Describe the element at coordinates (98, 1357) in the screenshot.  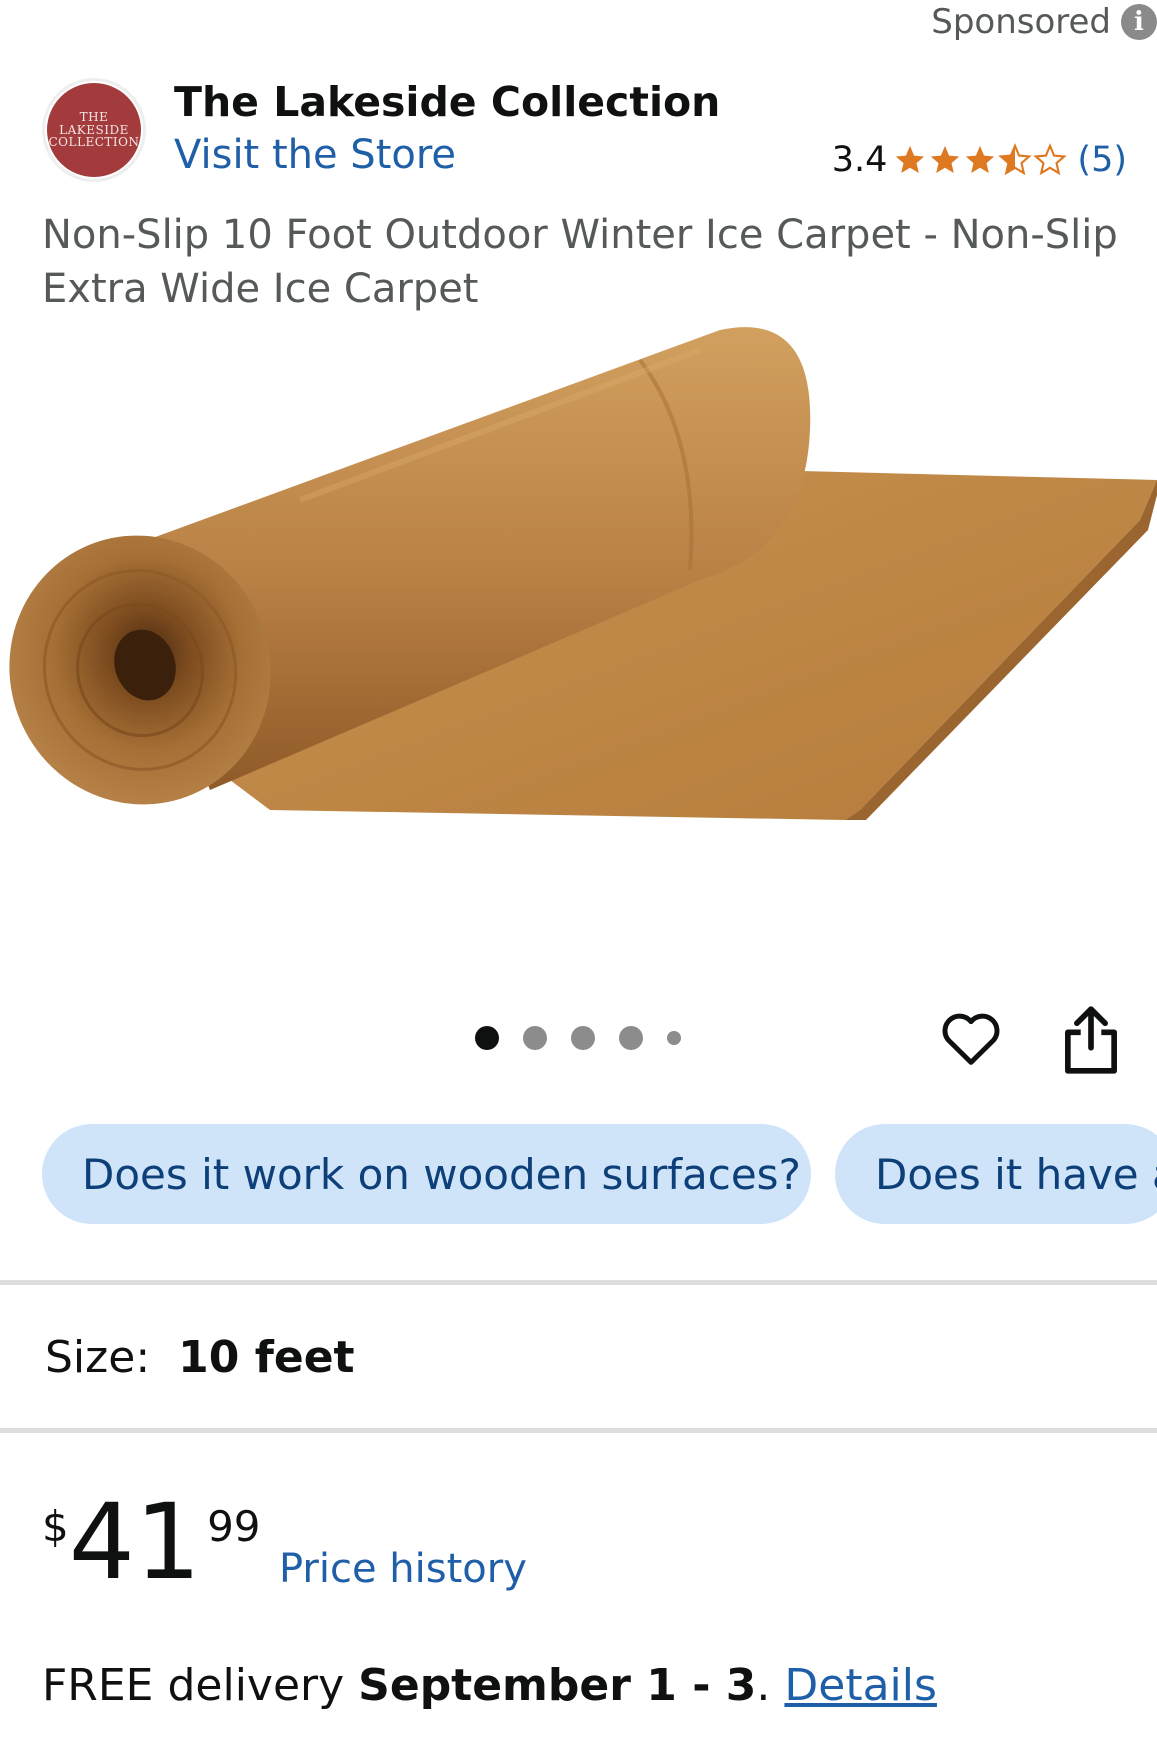
I see `size-label: Size:` at that location.